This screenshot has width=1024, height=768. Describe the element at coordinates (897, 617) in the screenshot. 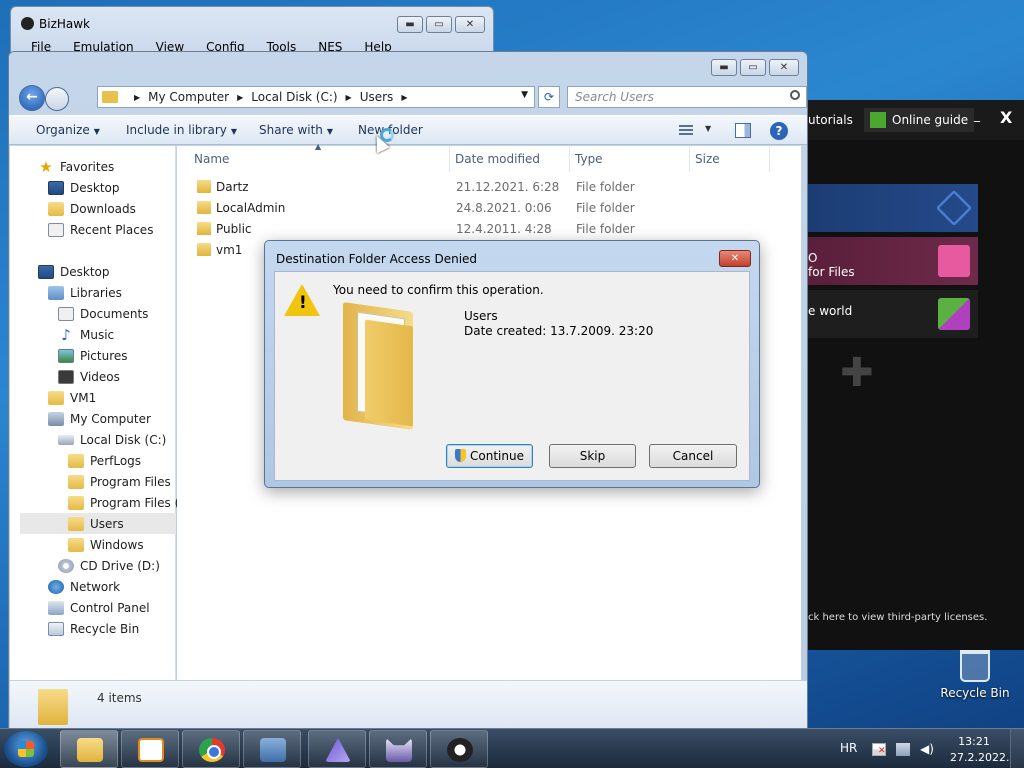

I see `license-link: ck here to view third-party licenses.` at that location.